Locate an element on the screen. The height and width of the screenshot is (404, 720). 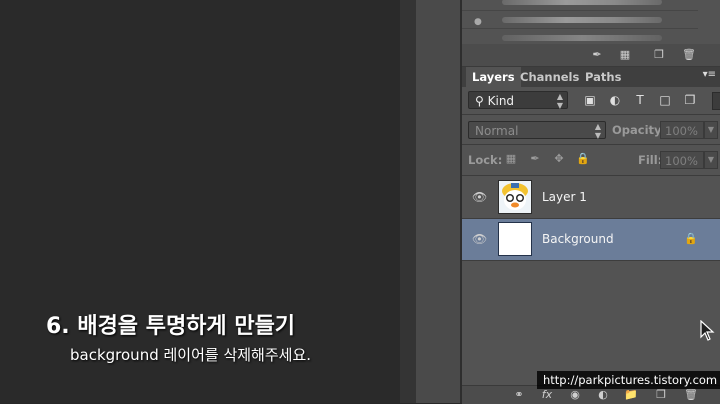
pasteboard is located at coordinates (439, 201).